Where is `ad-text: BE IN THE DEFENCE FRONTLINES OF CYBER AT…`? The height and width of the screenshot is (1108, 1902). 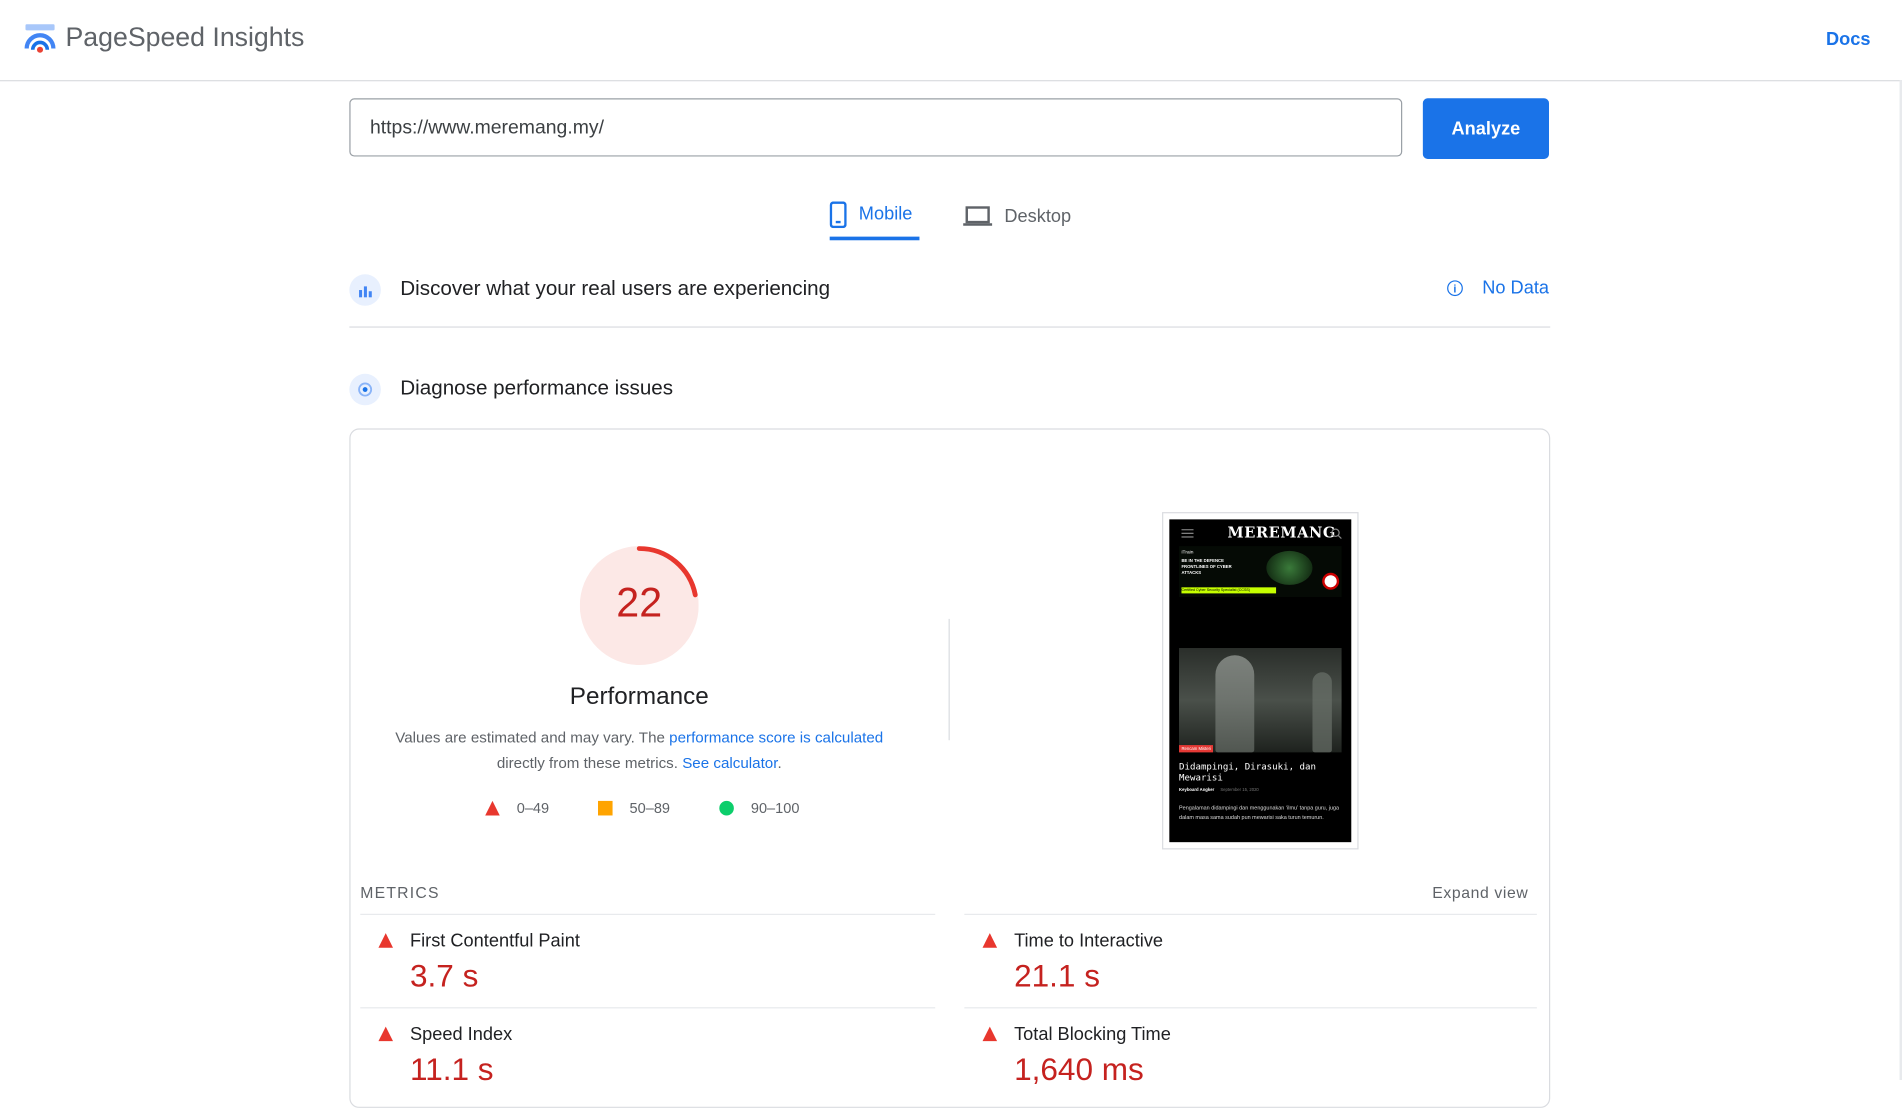 ad-text: BE IN THE DEFENCE FRONTLINES OF CYBER AT… is located at coordinates (1206, 567).